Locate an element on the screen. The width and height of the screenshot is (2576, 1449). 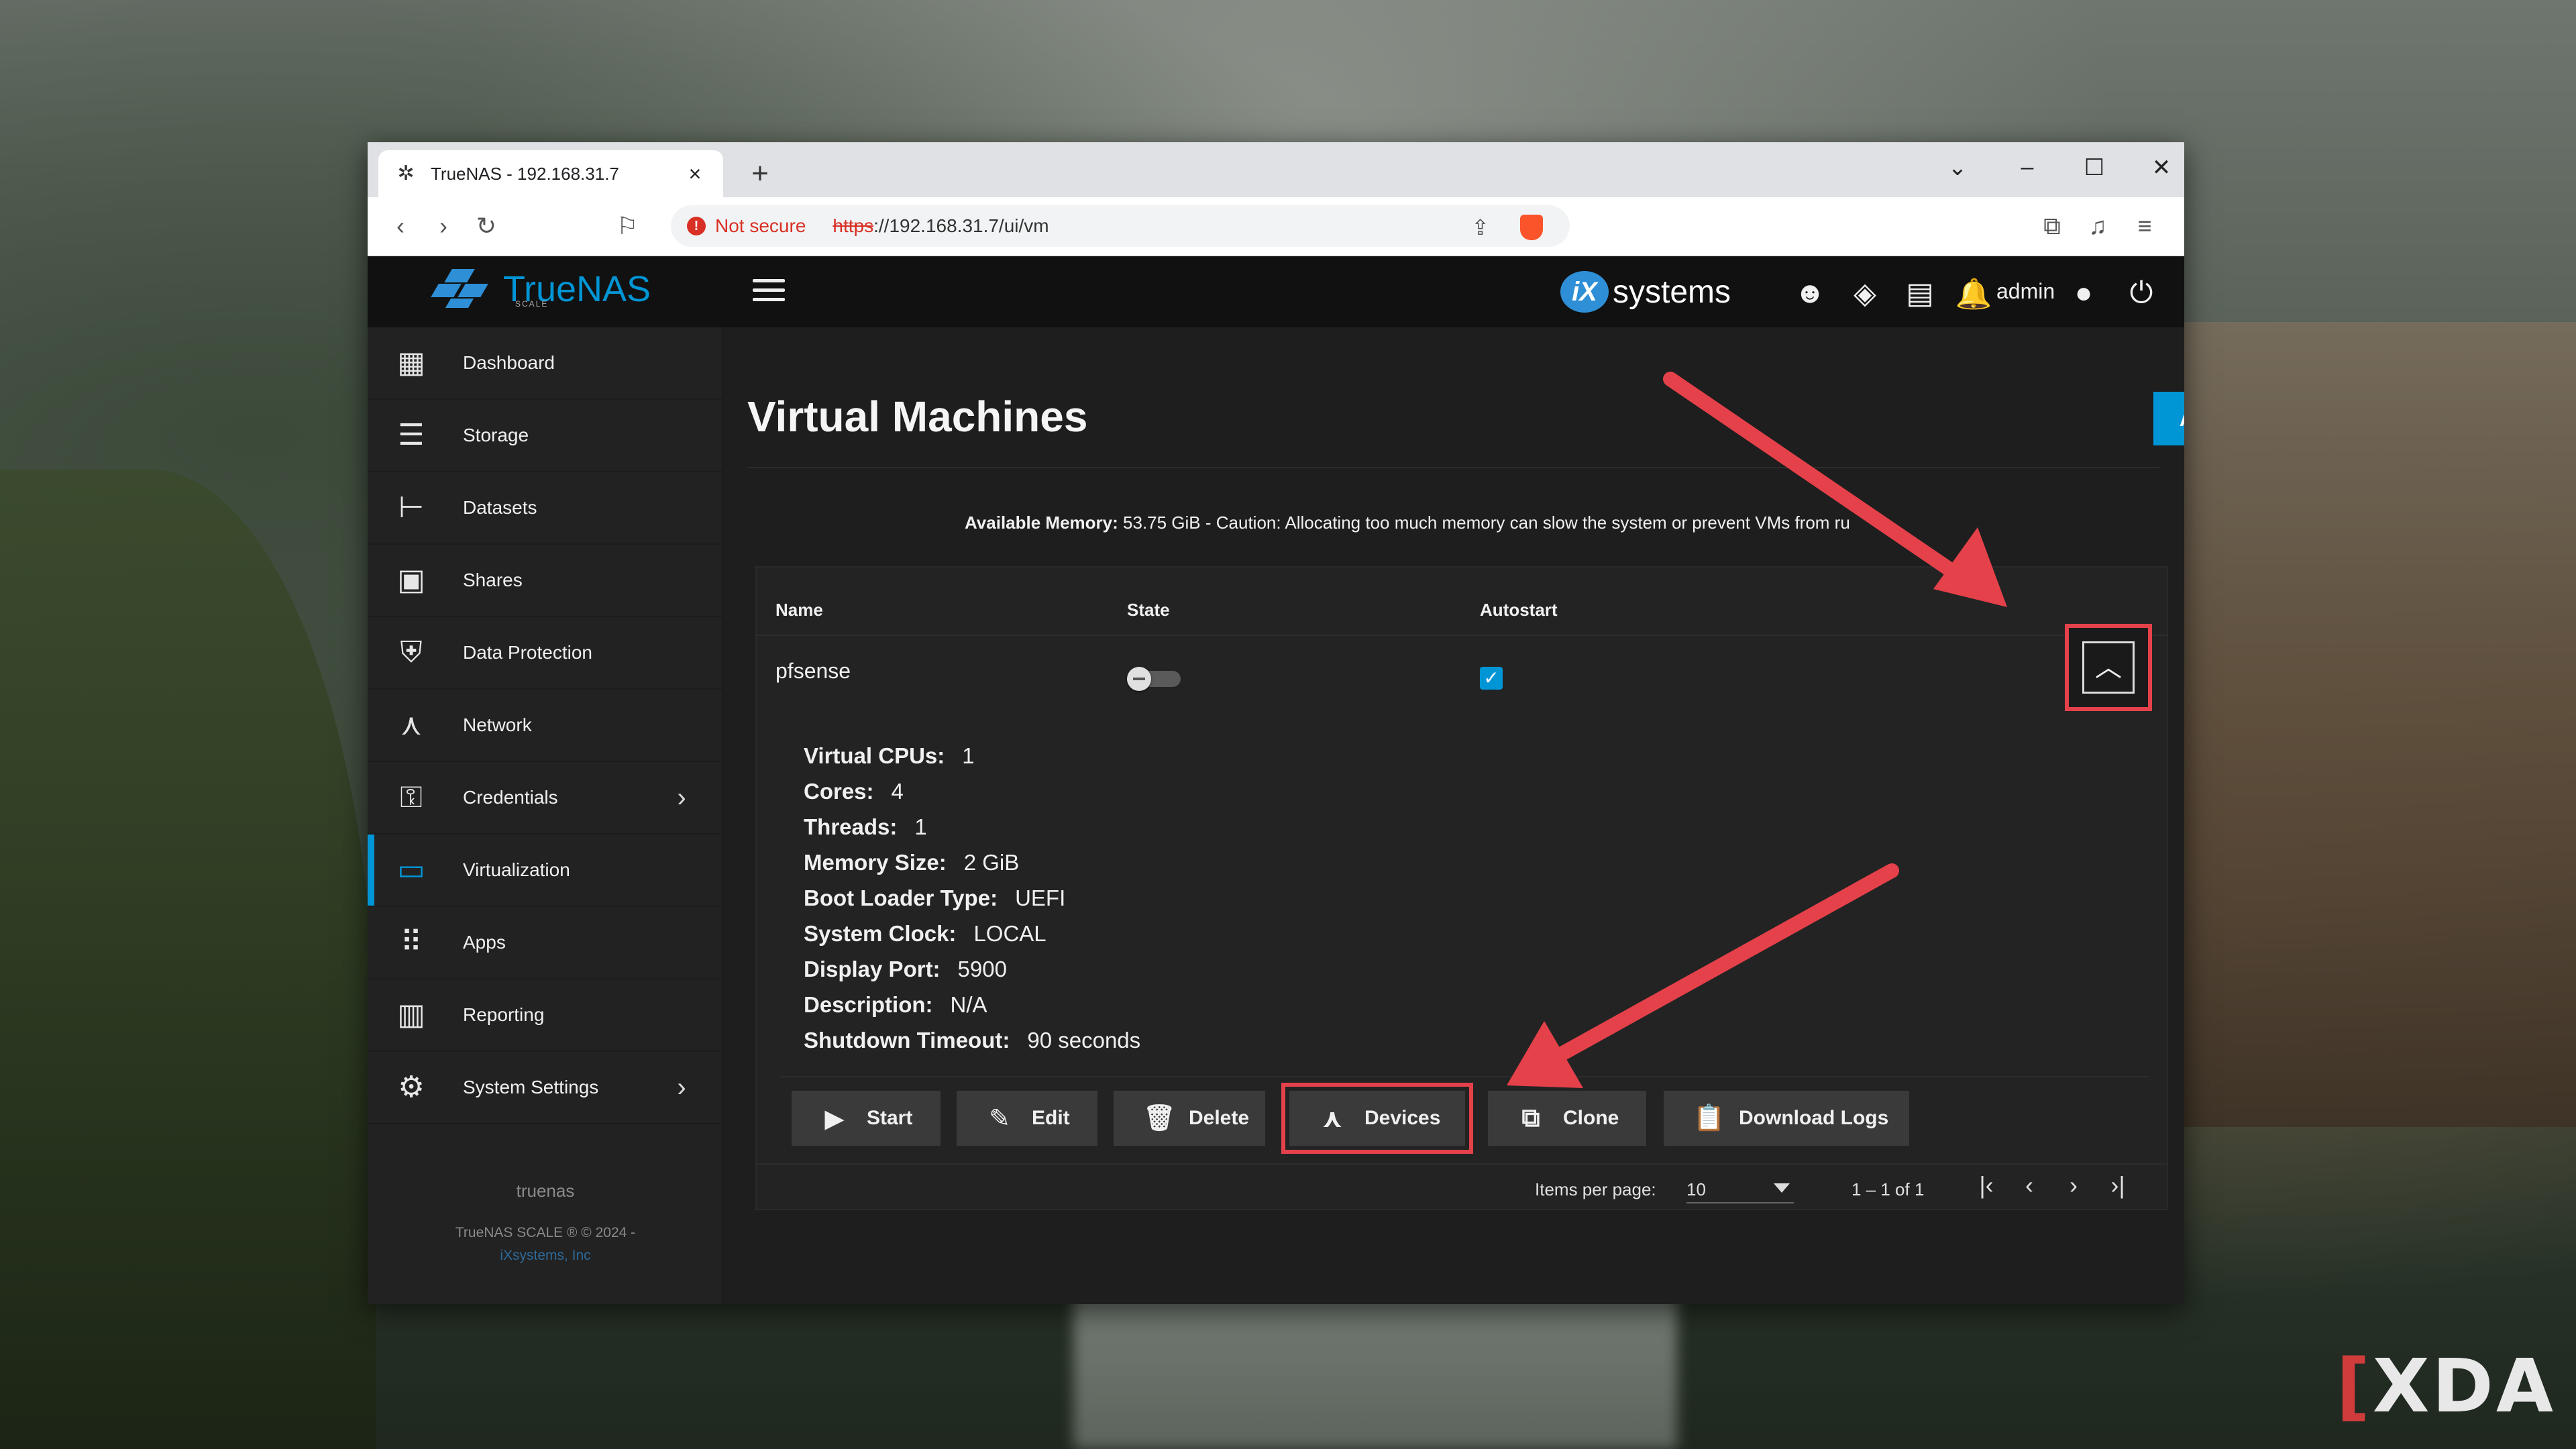
bookmark-icon: ⚐ is located at coordinates (627, 226).